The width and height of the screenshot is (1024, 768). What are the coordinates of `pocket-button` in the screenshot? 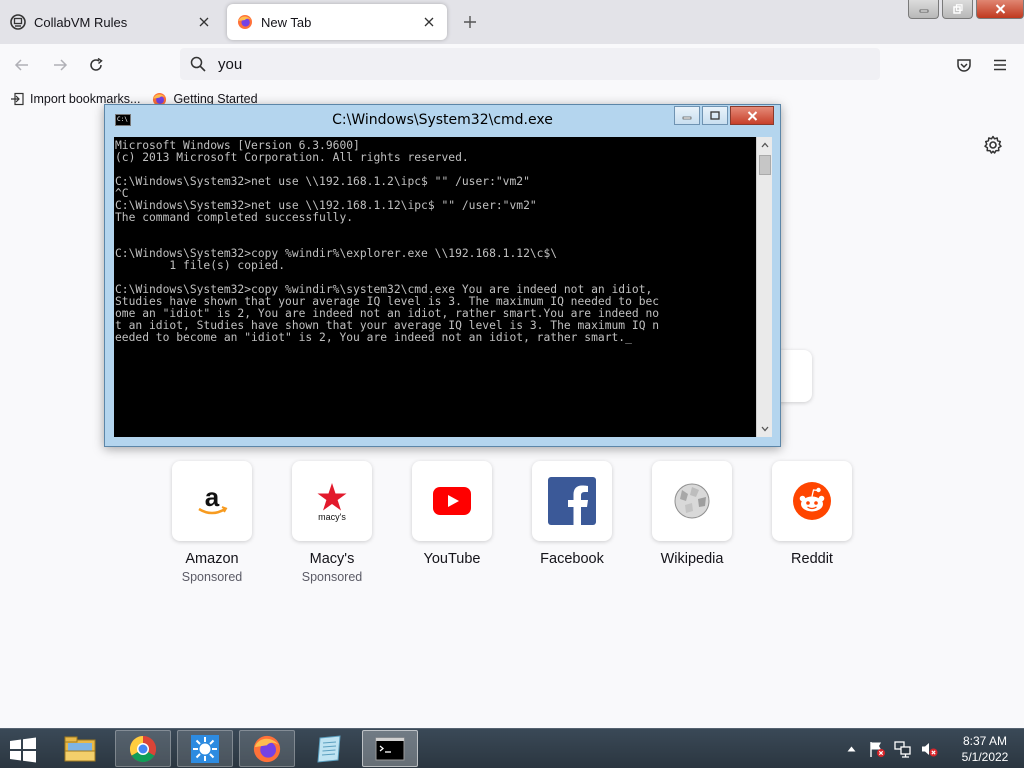 It's located at (964, 65).